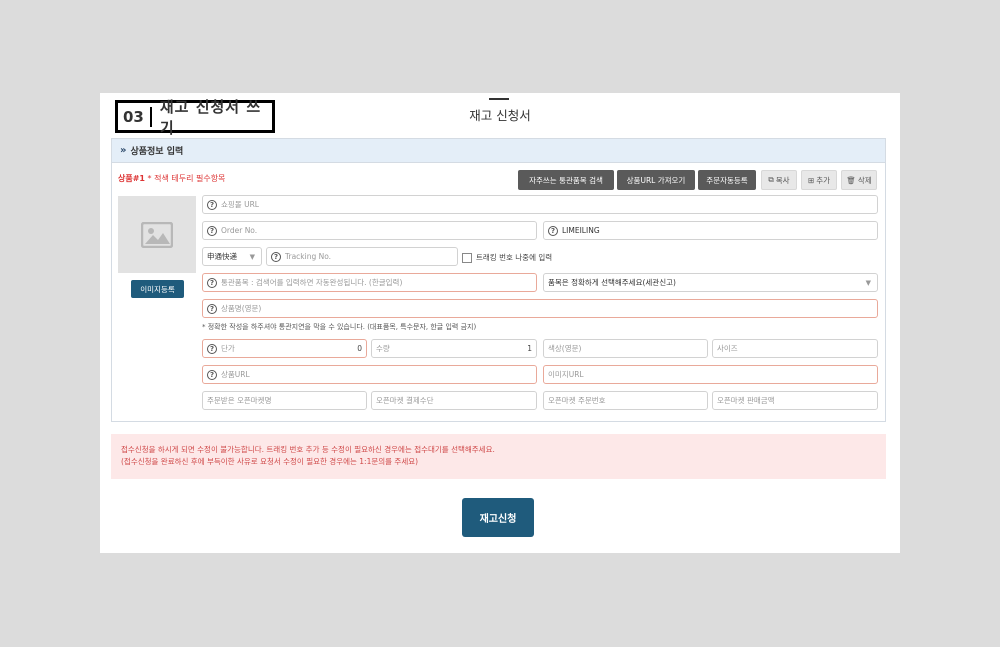 The image size is (1000, 647). I want to click on market-payment-input: 오픈마켓 결제수단, so click(454, 400).